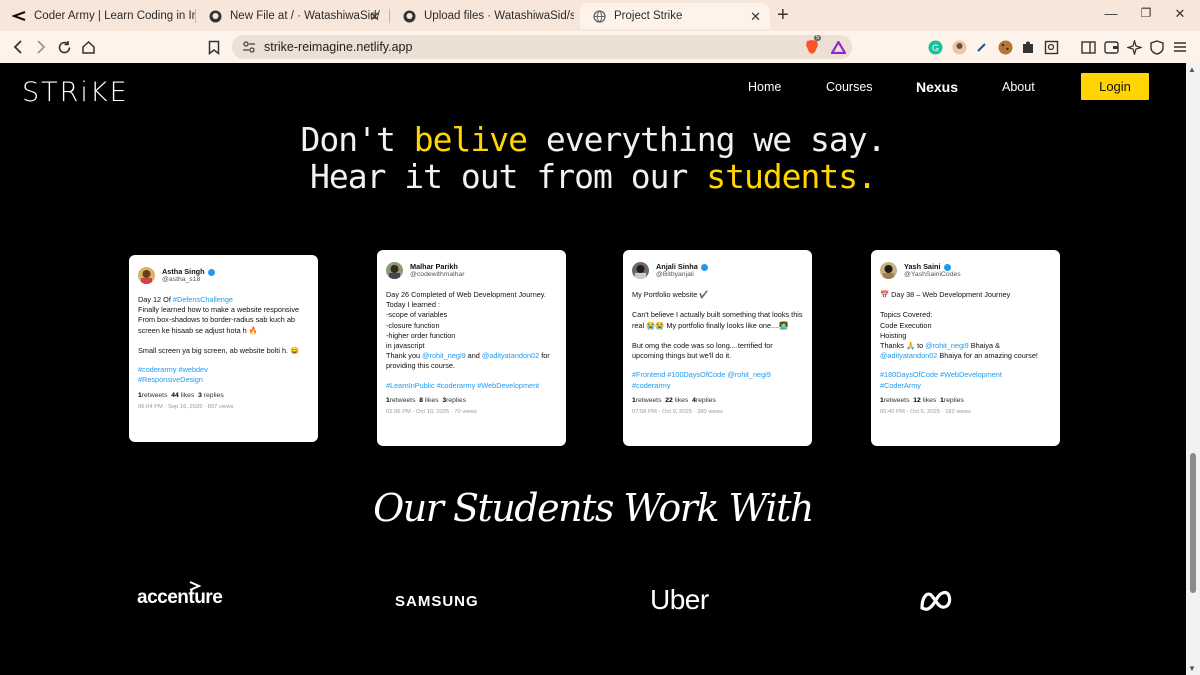 This screenshot has height=675, width=1200. I want to click on user-name: Astha Singh, so click(183, 271).